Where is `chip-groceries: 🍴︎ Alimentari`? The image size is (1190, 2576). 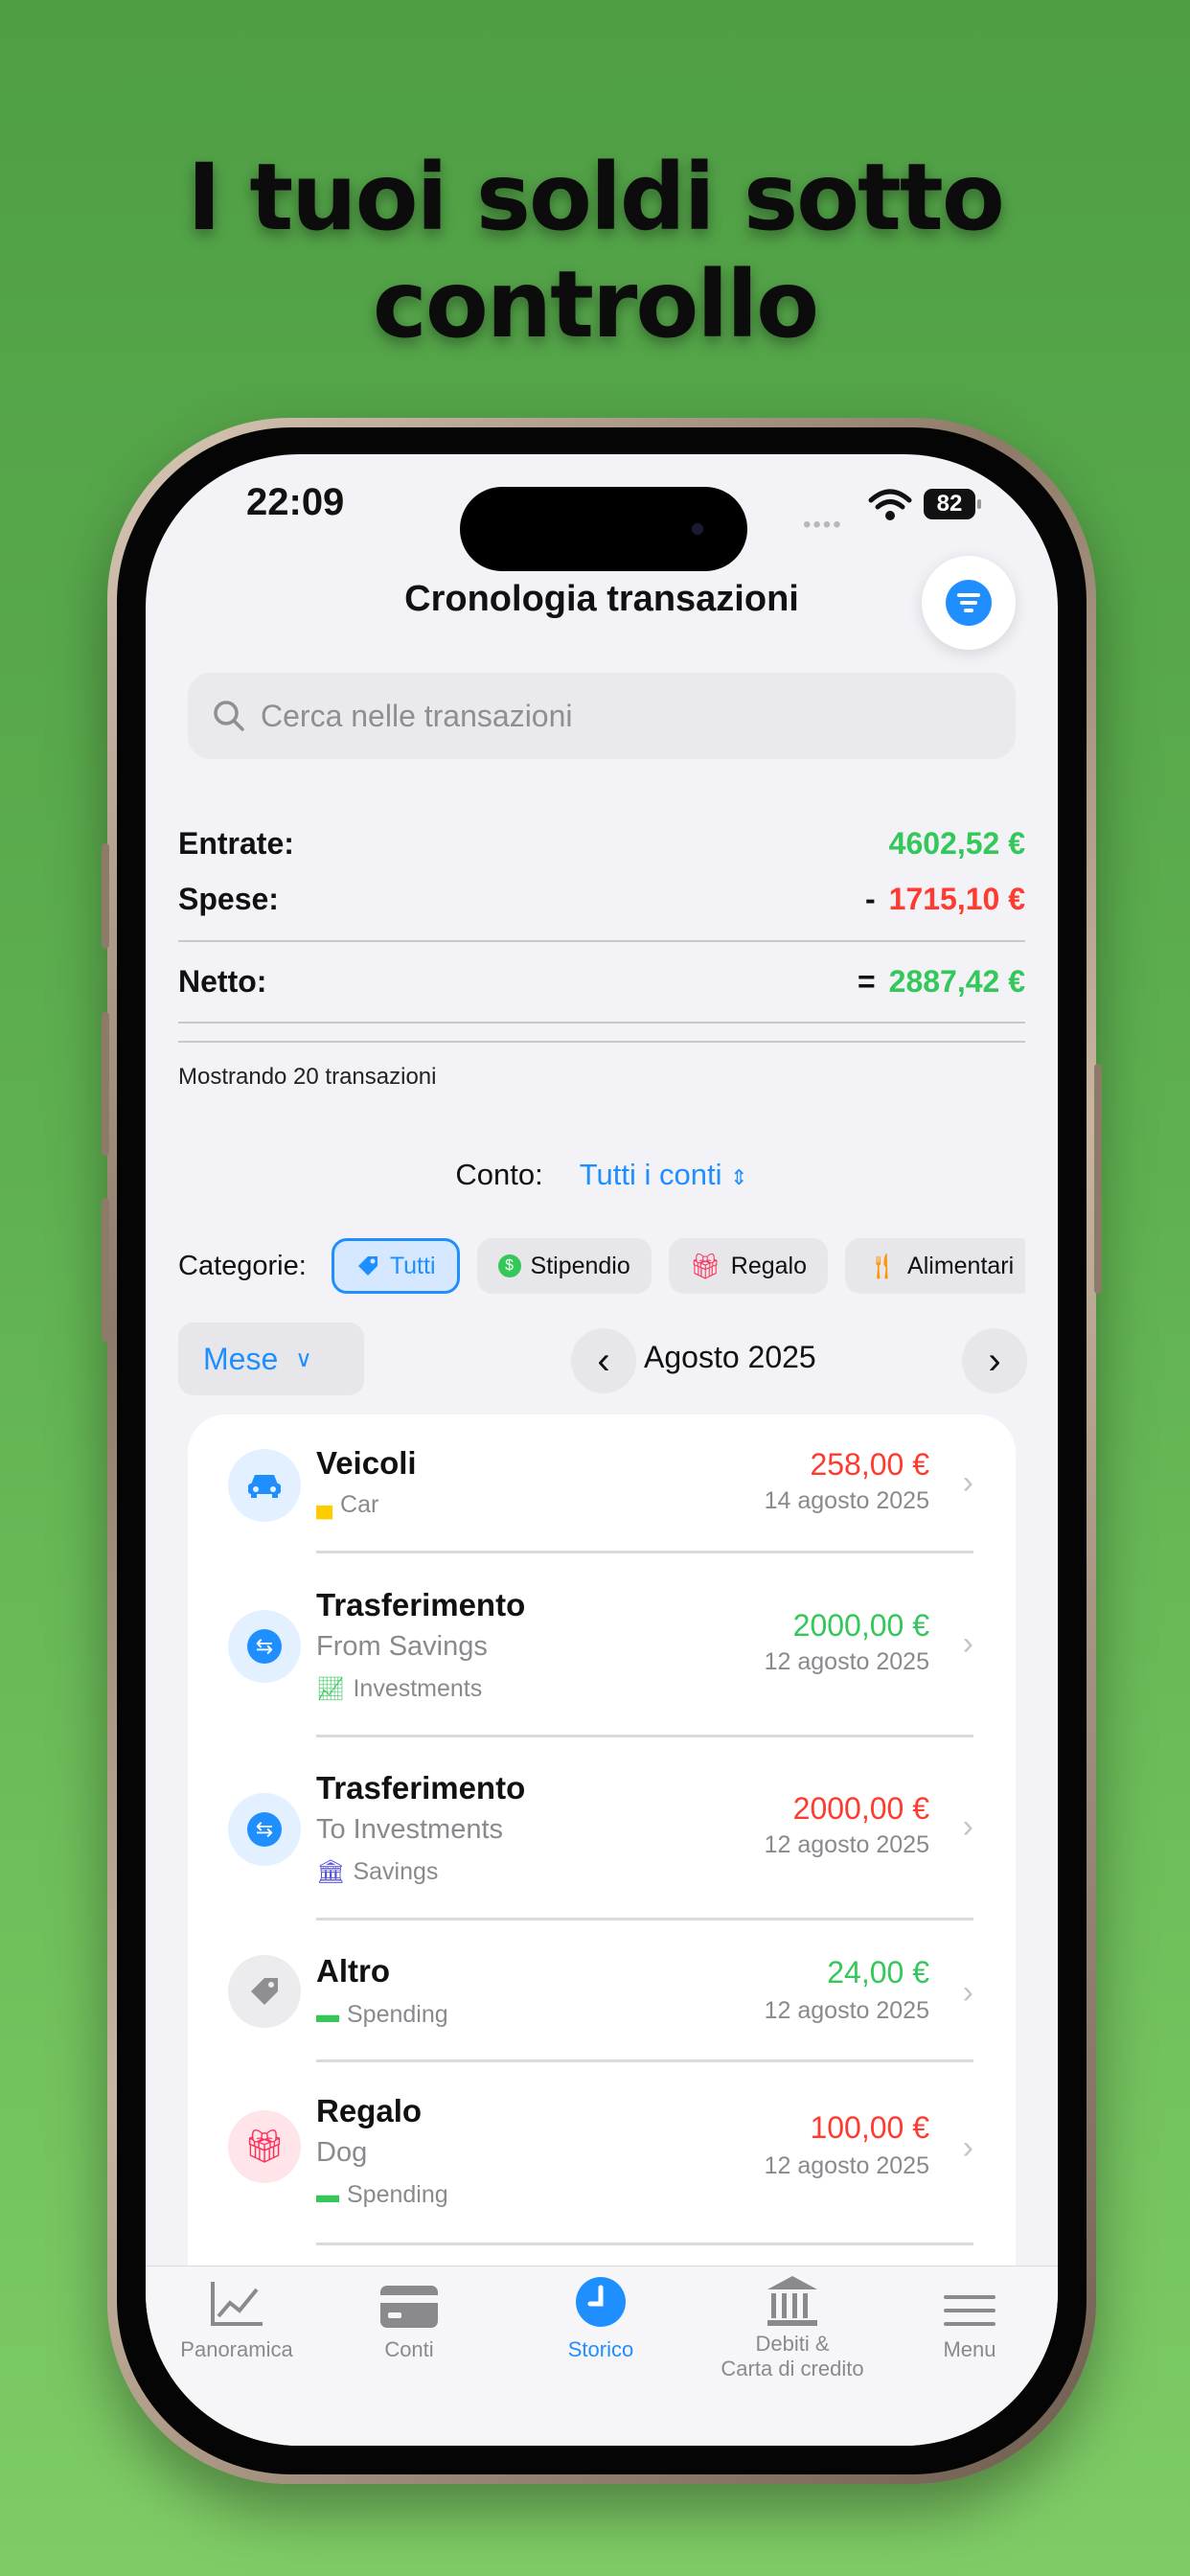
chip-groceries: 🍴︎ Alimentari is located at coordinates (935, 1266).